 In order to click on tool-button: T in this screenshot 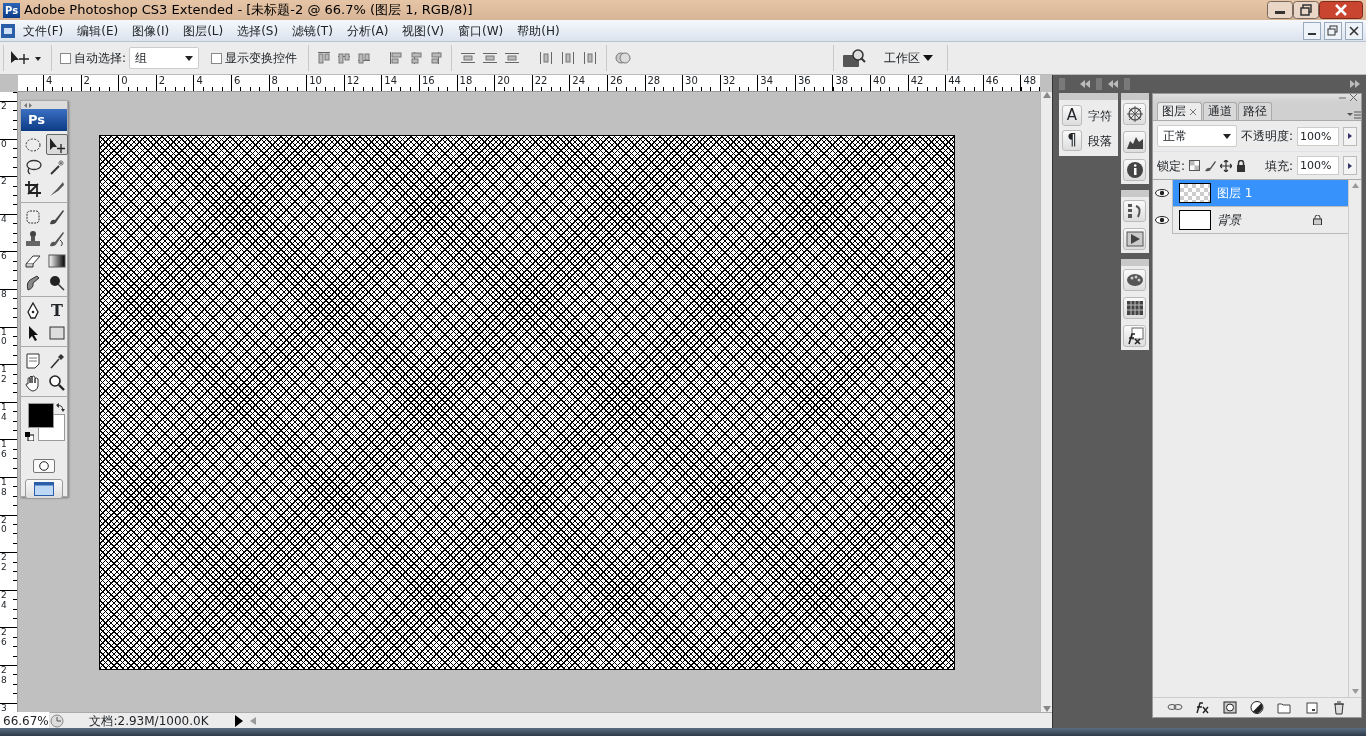, I will do `click(57, 310)`.